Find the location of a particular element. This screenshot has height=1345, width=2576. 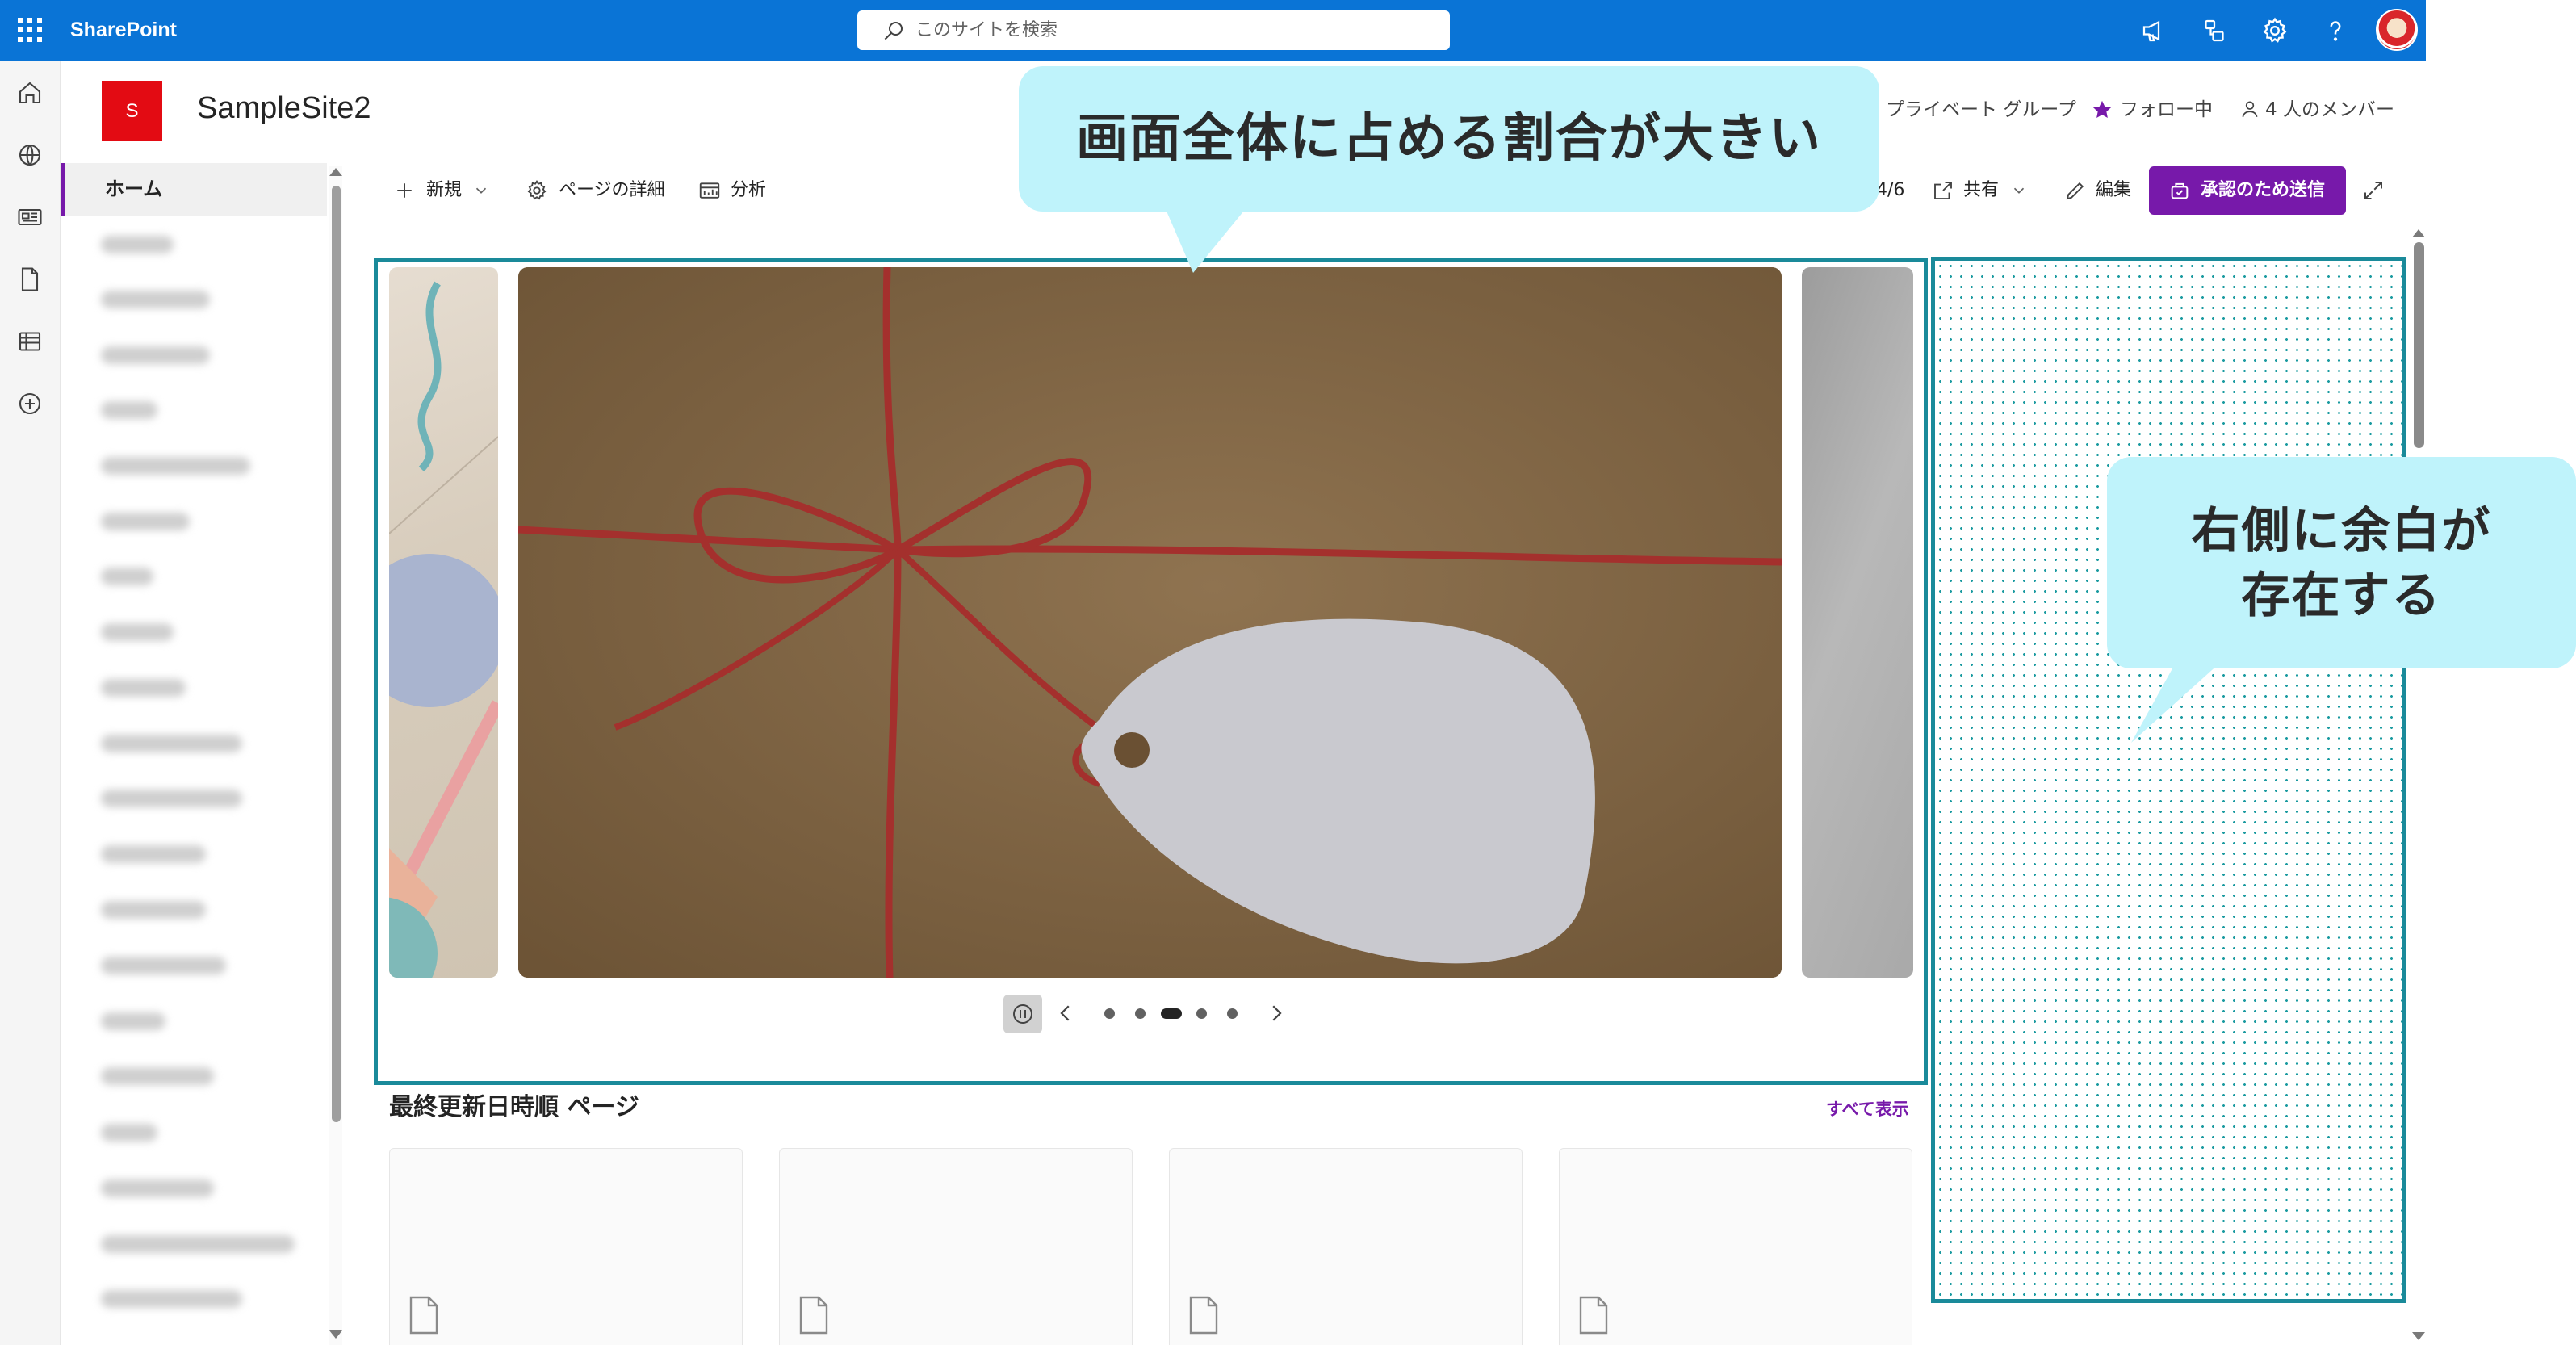

share-network-icon is located at coordinates (2214, 30).